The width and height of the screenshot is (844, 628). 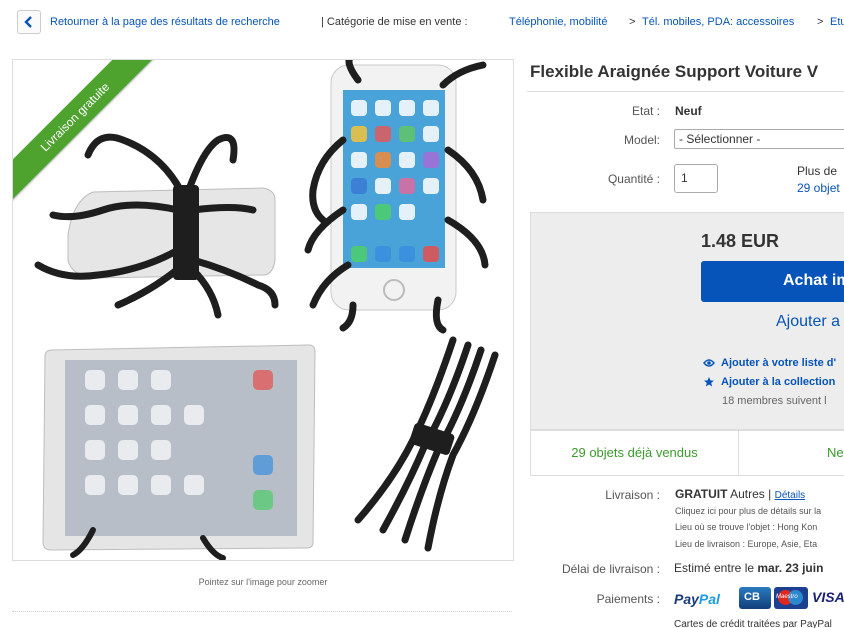 What do you see at coordinates (787, 597) in the screenshot?
I see `maestro-card-label: Maestro` at bounding box center [787, 597].